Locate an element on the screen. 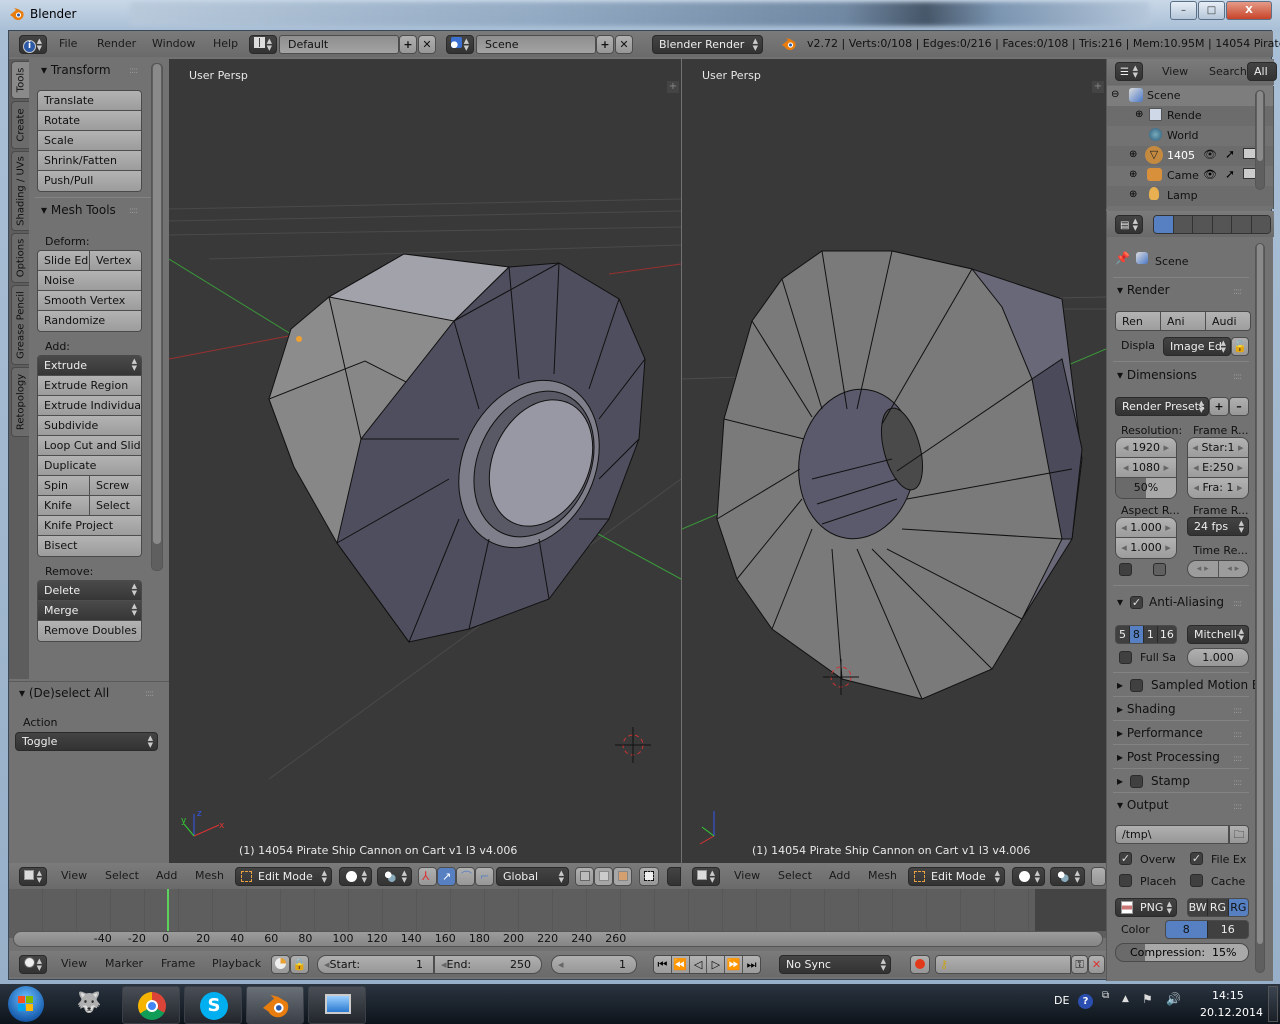 The image size is (1280, 1024). editor-type-3d-button: ▲ ▼ is located at coordinates (33, 876).